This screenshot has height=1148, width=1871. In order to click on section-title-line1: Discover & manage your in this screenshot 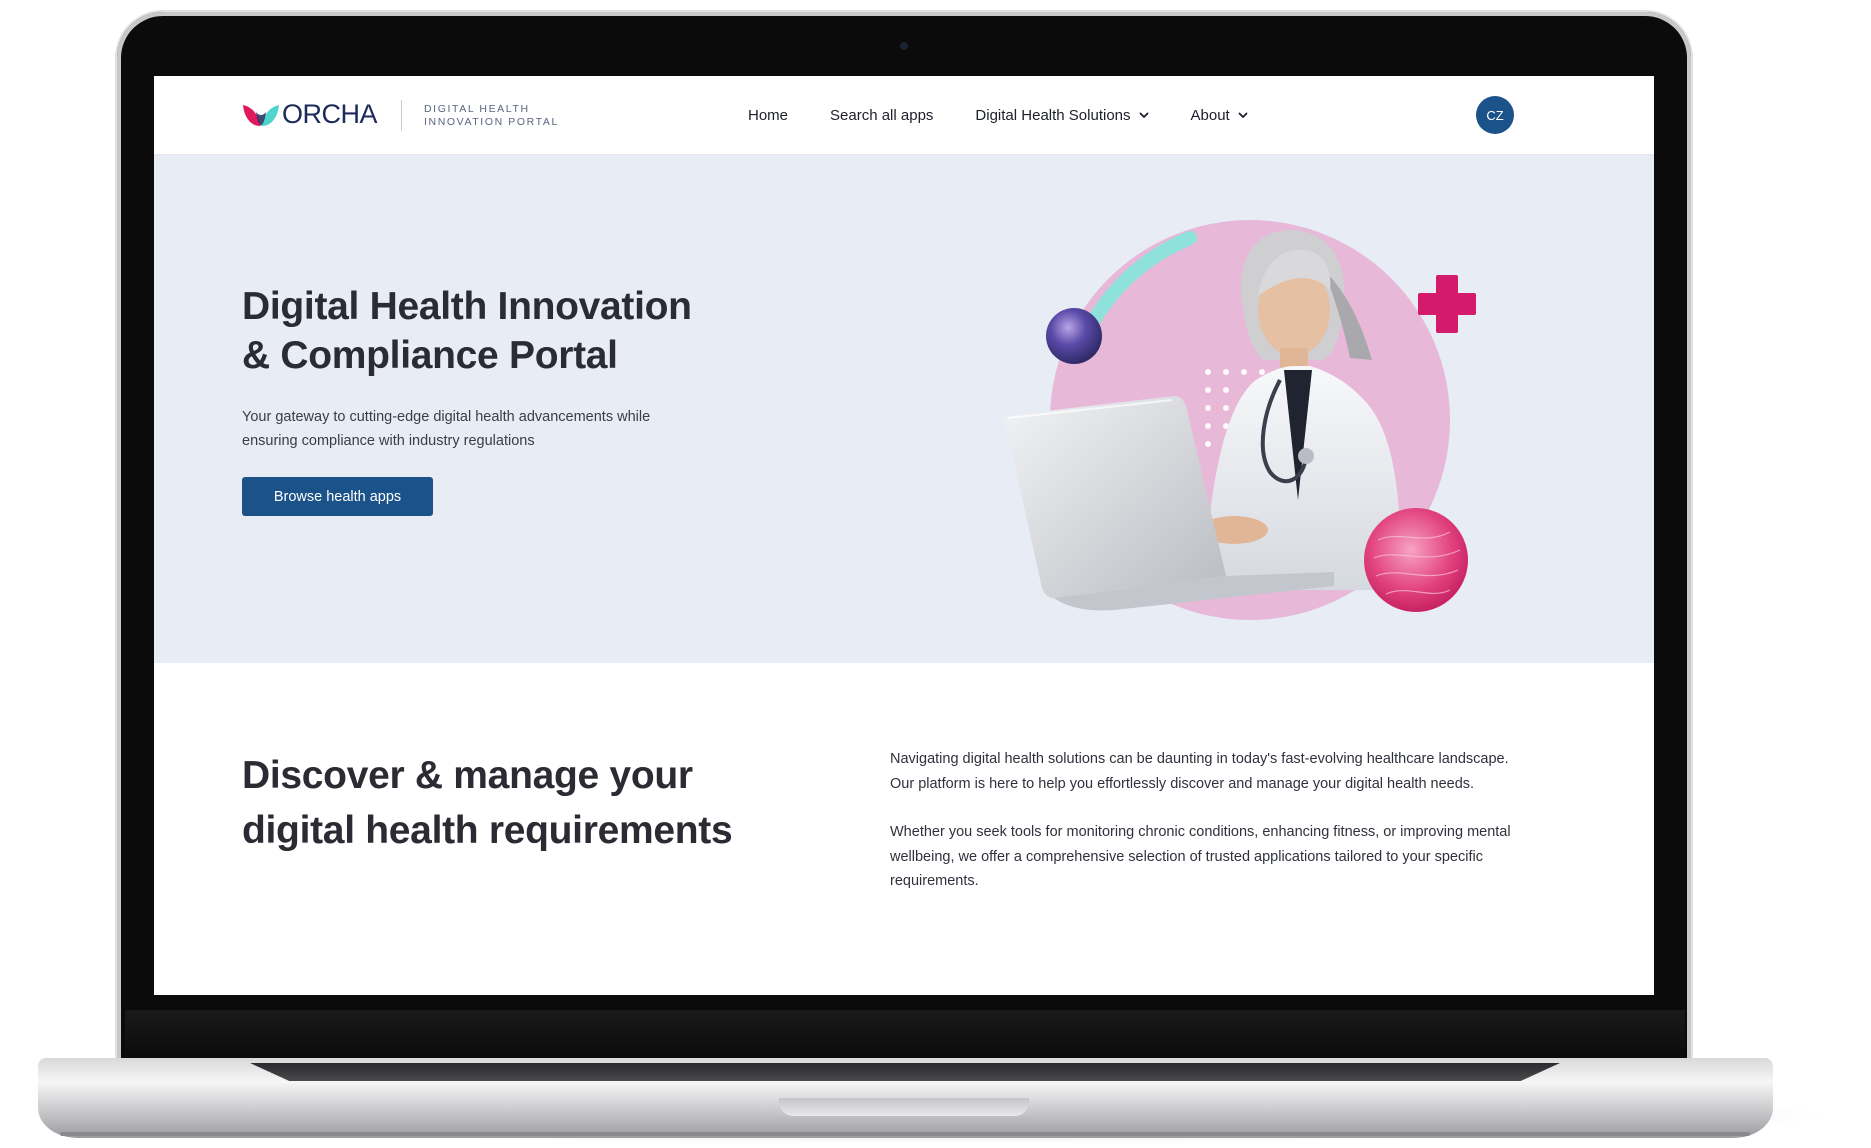, I will do `click(467, 775)`.